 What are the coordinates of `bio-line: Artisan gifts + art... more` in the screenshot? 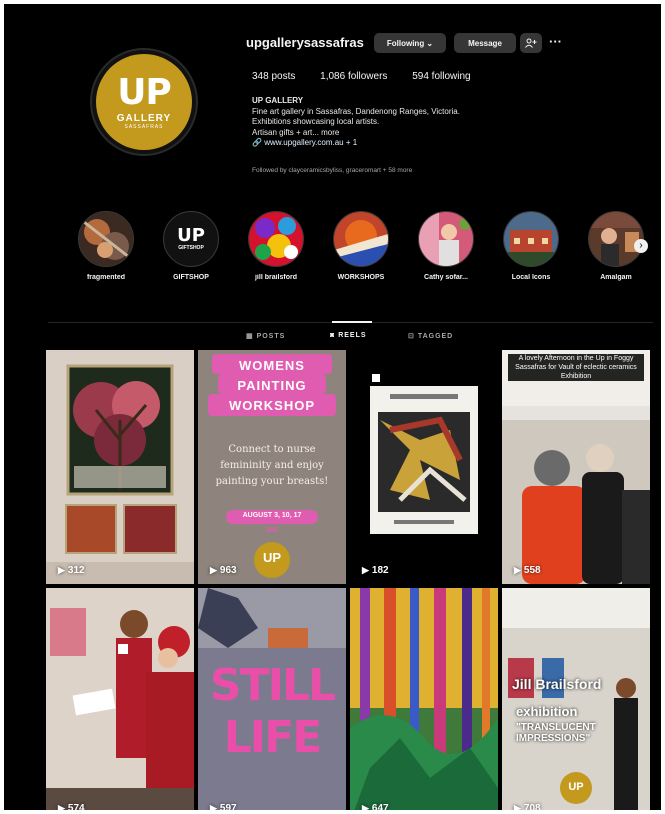 It's located at (356, 133).